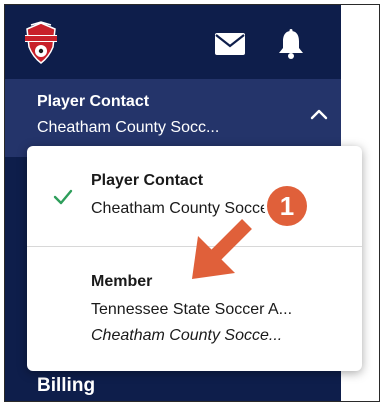 This screenshot has height=407, width=388. I want to click on club-crest-icon, so click(41, 43).